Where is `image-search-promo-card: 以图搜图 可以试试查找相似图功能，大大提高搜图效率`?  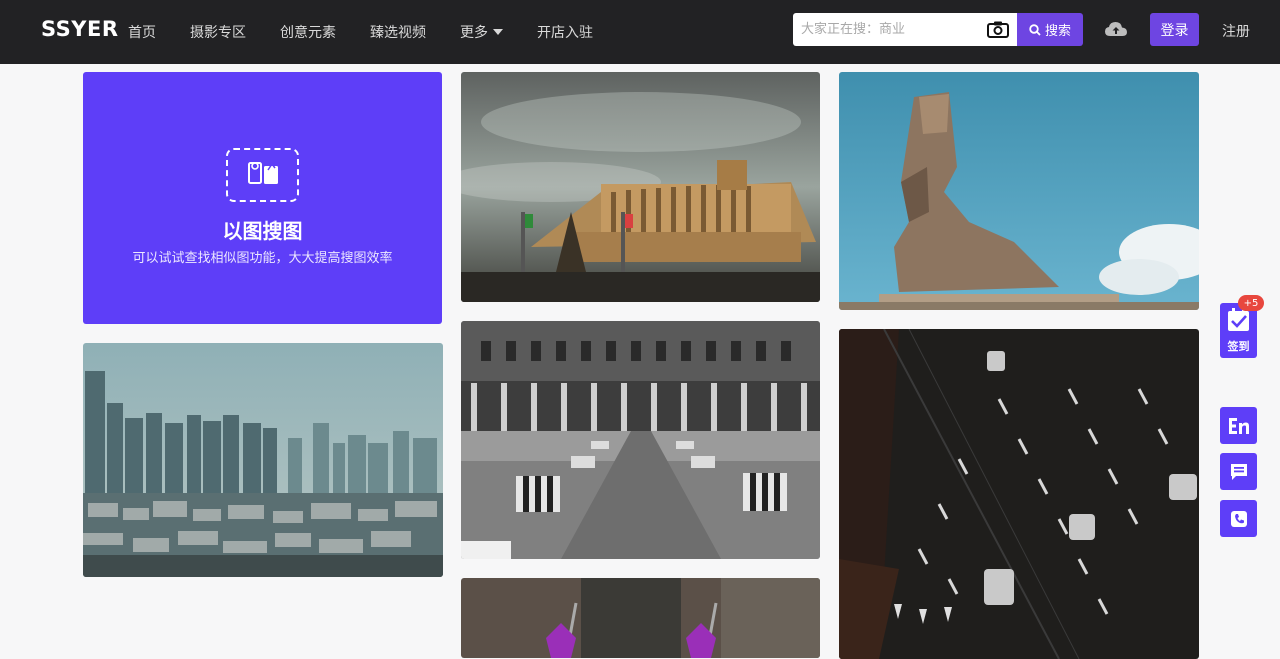 image-search-promo-card: 以图搜图 可以试试查找相似图功能，大大提高搜图效率 is located at coordinates (262, 198).